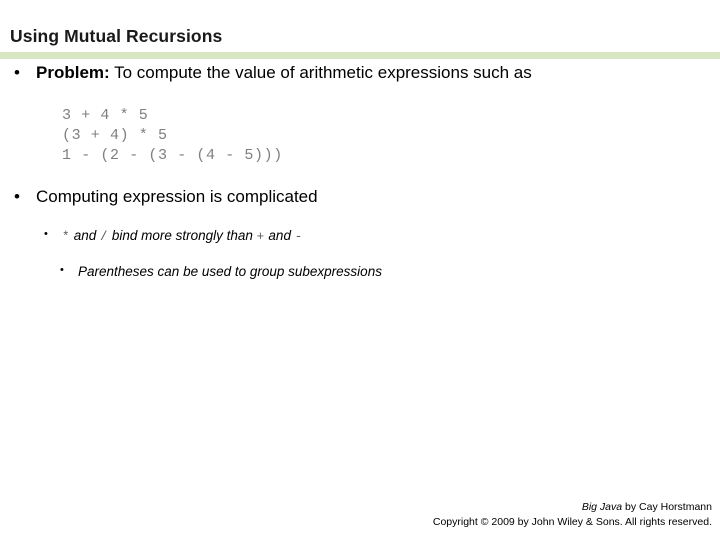 The image size is (720, 540). Describe the element at coordinates (572, 507) in the screenshot. I see `footer-attribution: Big Java by Cay Horstmann` at that location.